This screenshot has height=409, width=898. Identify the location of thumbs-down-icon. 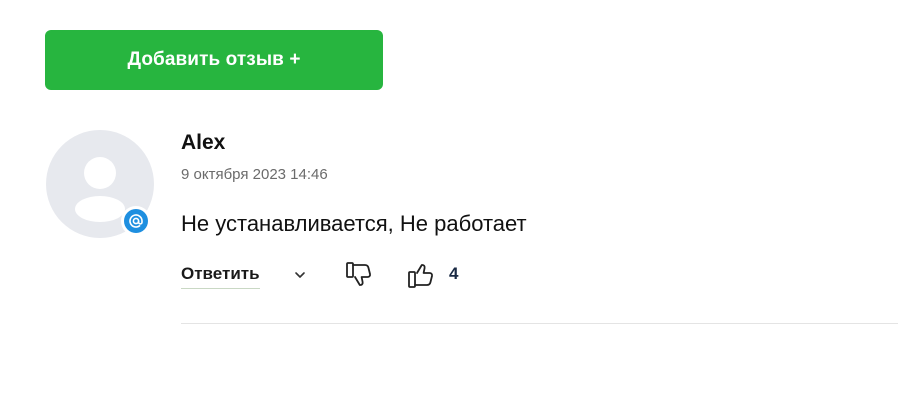
(360, 275).